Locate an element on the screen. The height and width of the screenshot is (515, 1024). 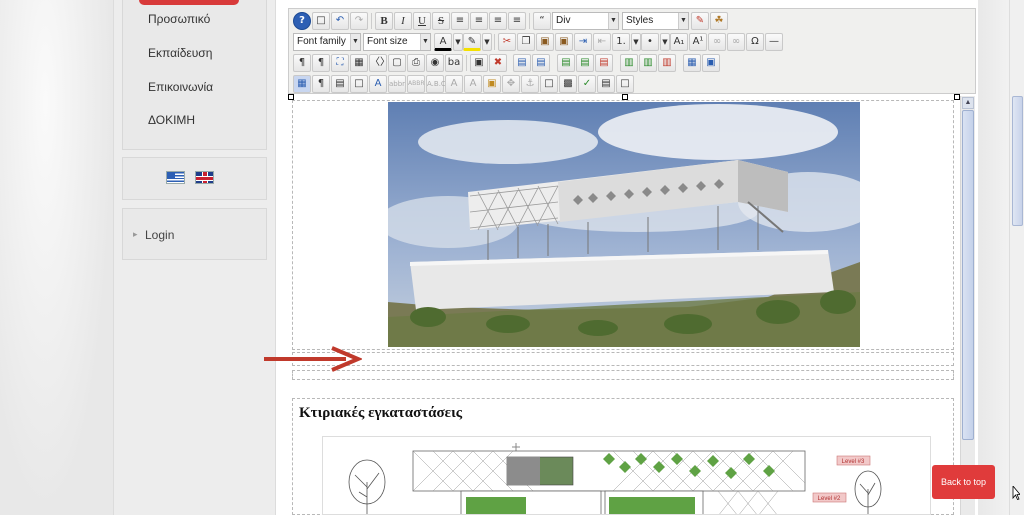
media-icon: ▩ is located at coordinates (568, 84).